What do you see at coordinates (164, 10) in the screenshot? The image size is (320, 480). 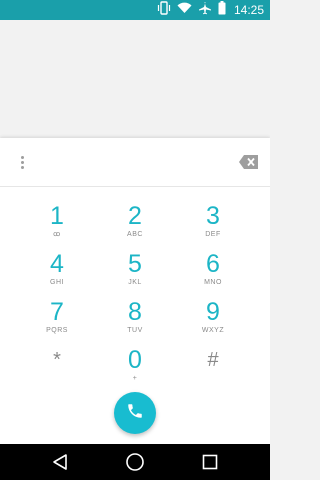 I see `vibrate-icon` at bounding box center [164, 10].